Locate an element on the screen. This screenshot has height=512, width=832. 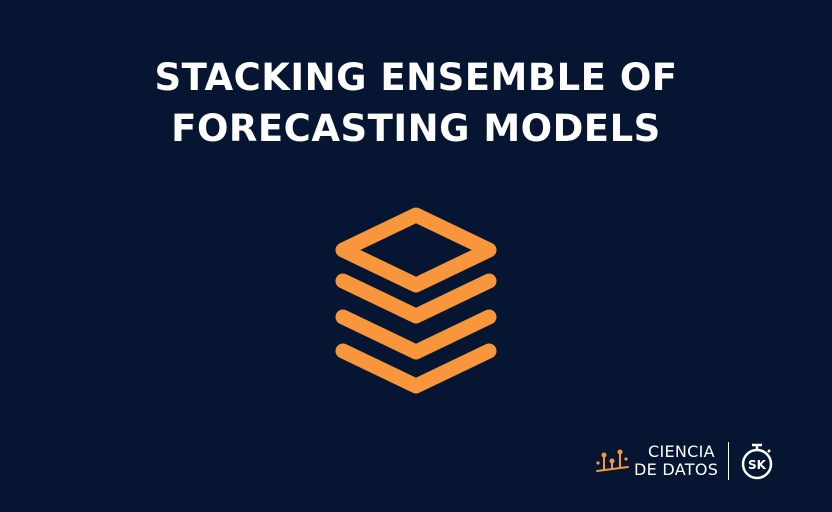
brand-line-2: DE DATOS is located at coordinates (676, 469).